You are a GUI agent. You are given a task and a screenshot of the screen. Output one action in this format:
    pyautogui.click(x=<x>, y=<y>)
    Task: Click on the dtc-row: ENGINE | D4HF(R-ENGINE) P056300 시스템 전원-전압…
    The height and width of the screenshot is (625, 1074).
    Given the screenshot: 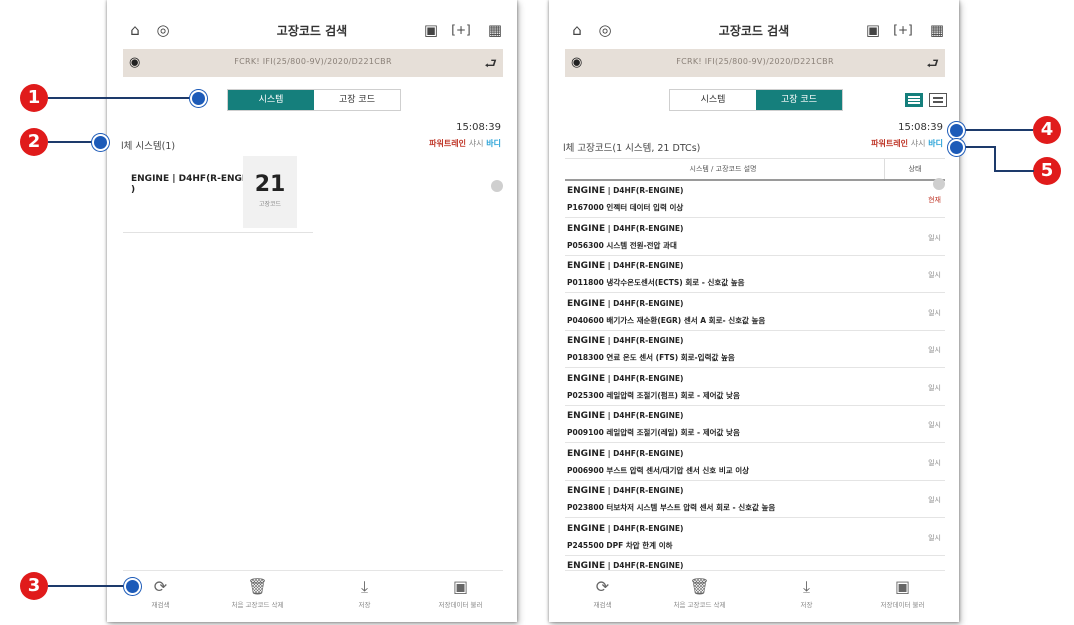 What is the action you would take?
    pyautogui.click(x=755, y=237)
    